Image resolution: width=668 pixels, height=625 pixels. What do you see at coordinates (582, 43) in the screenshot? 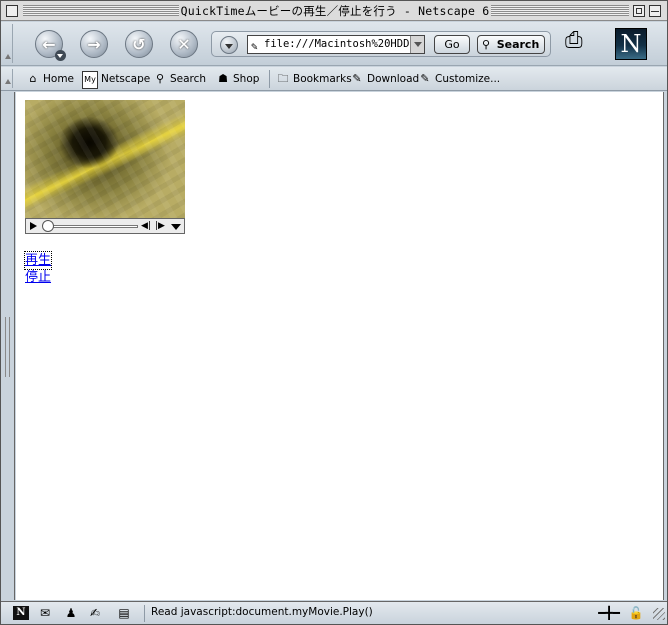
I see `print-icon: ⎙` at bounding box center [582, 43].